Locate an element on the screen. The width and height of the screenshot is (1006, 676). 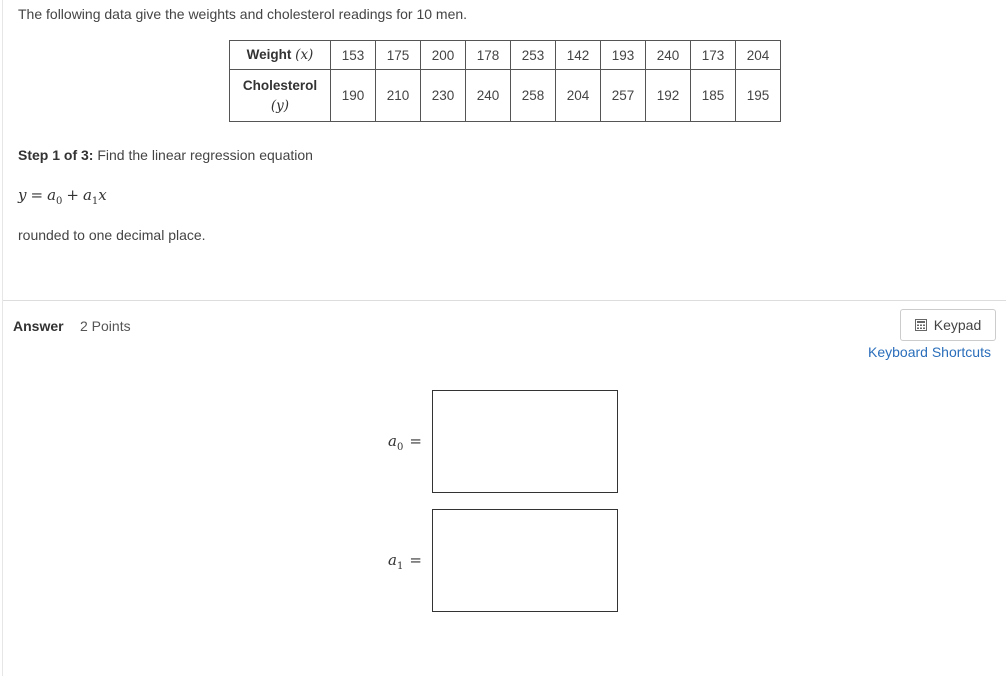
rounding-note: rounded to one decimal place. is located at coordinates (112, 235).